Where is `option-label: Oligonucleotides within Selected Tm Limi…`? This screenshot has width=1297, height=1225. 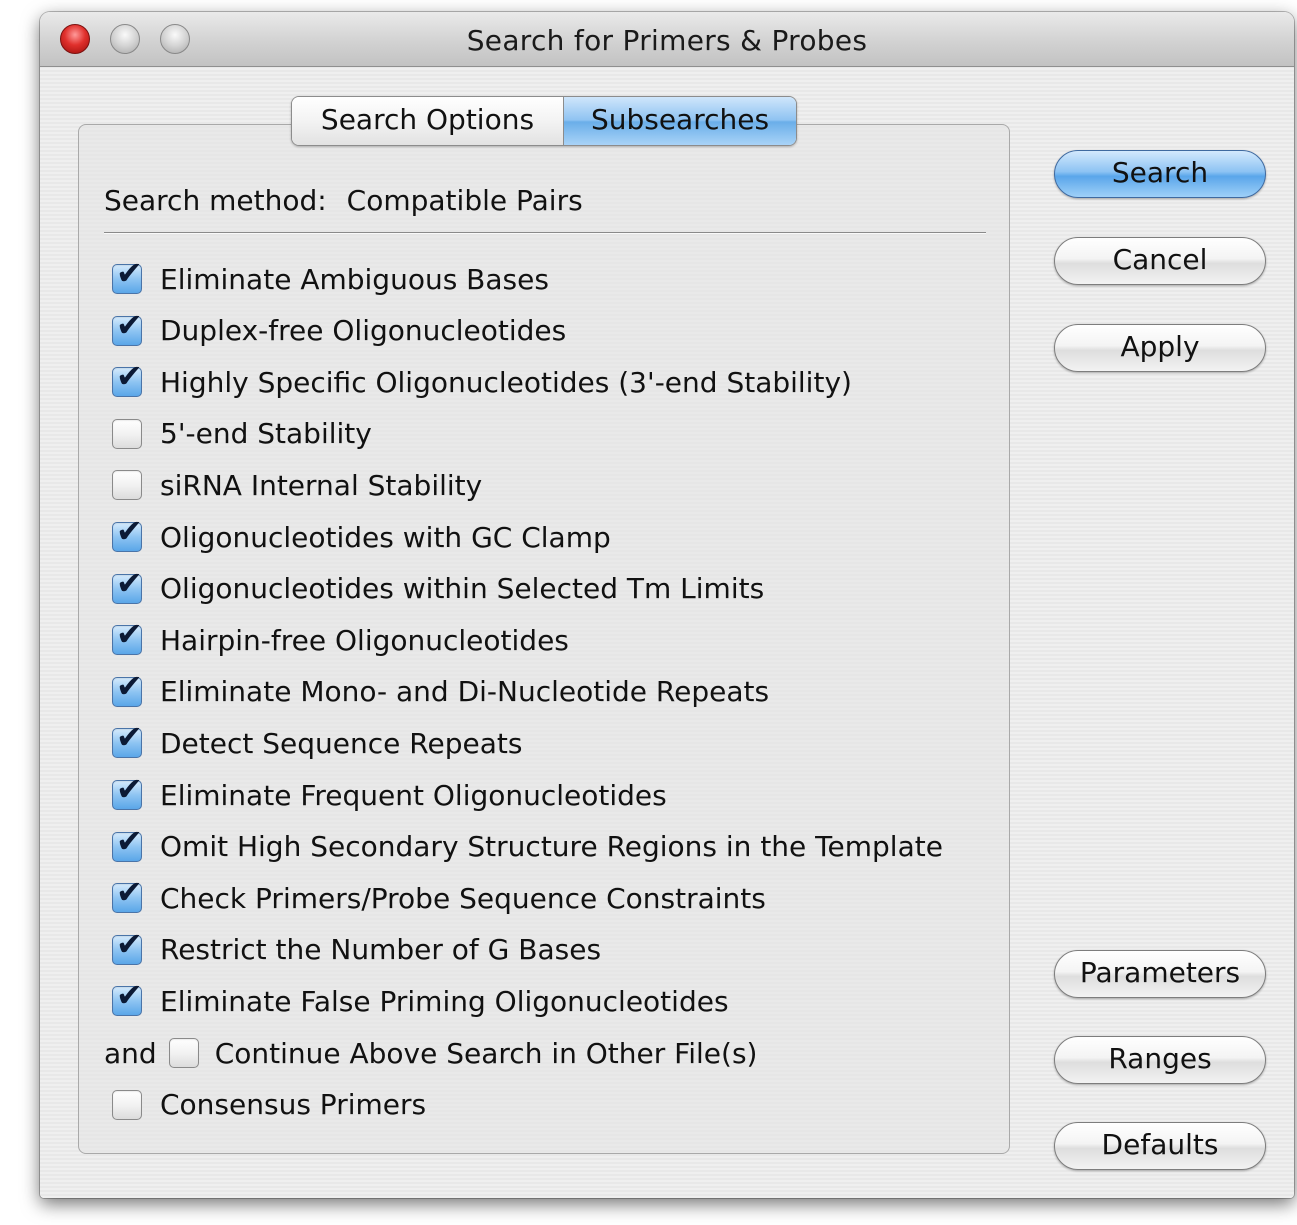 option-label: Oligonucleotides within Selected Tm Limi… is located at coordinates (462, 589).